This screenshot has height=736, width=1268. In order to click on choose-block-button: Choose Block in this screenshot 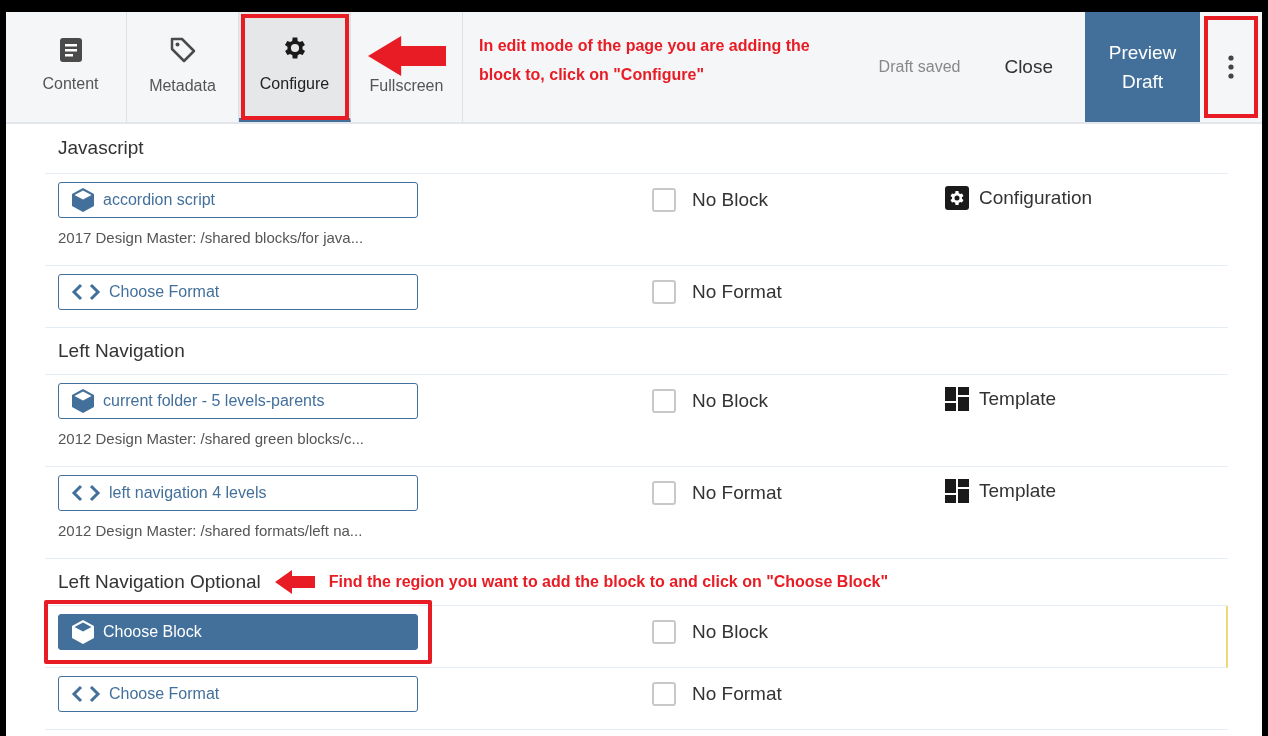, I will do `click(238, 632)`.